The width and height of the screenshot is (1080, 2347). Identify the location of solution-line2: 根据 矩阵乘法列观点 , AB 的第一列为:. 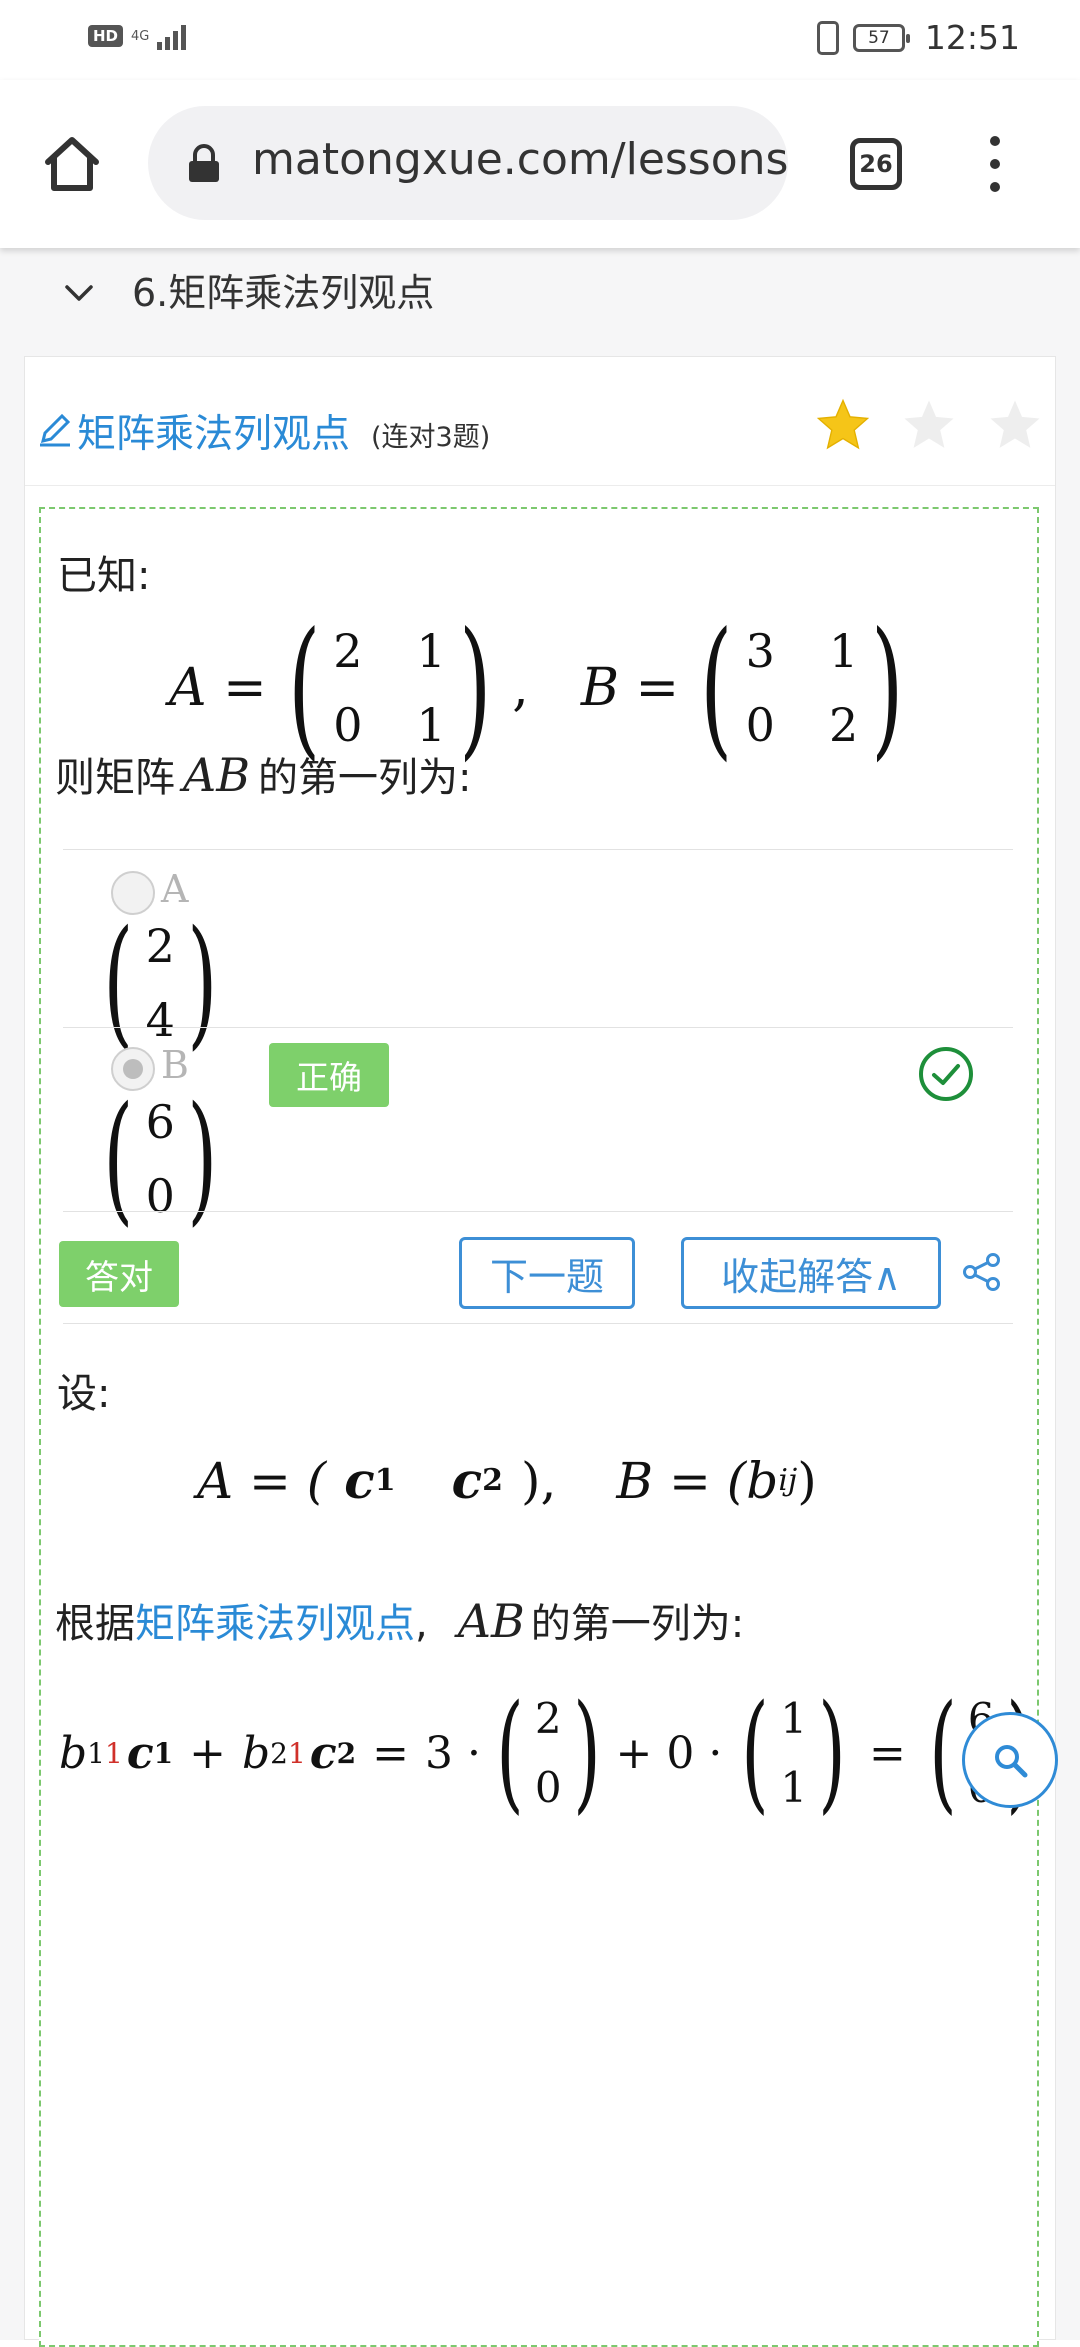
(399, 1620).